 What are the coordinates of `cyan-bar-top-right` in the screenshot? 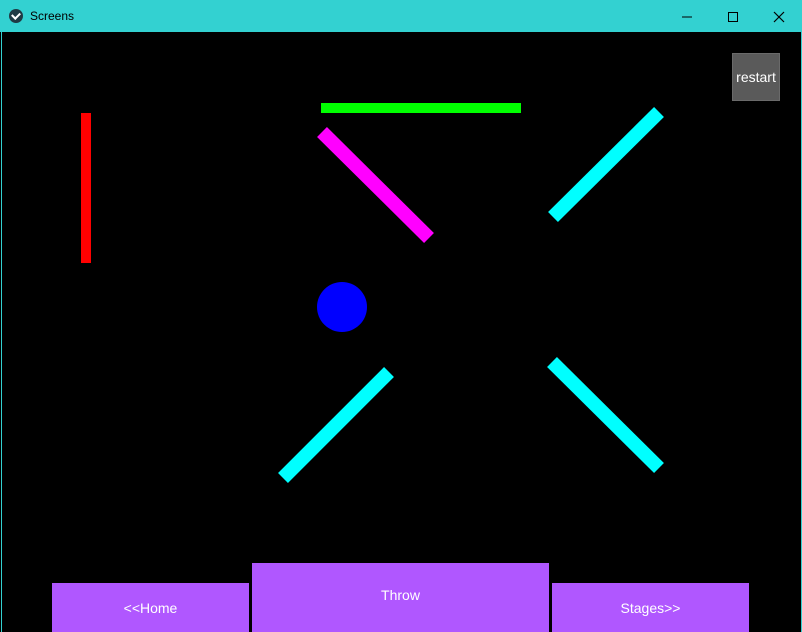 It's located at (606, 164).